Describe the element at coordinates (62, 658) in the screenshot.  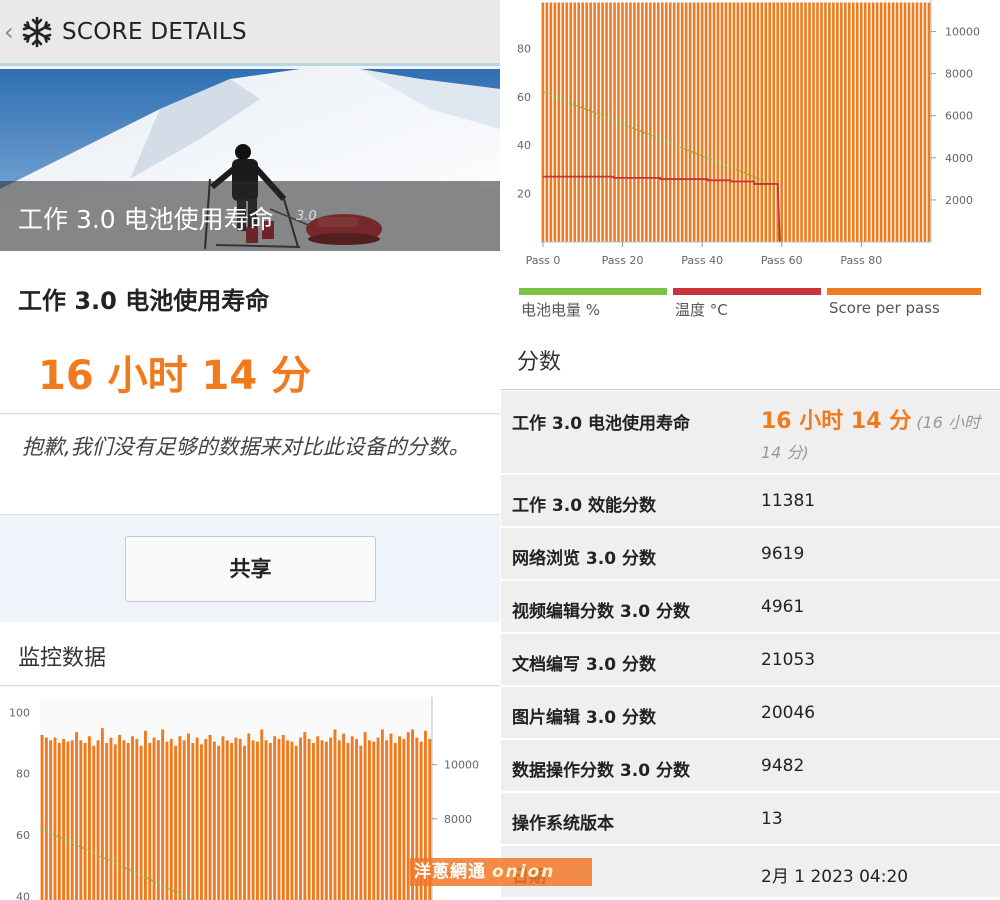
I see `monitoring-title: 监控数据` at that location.